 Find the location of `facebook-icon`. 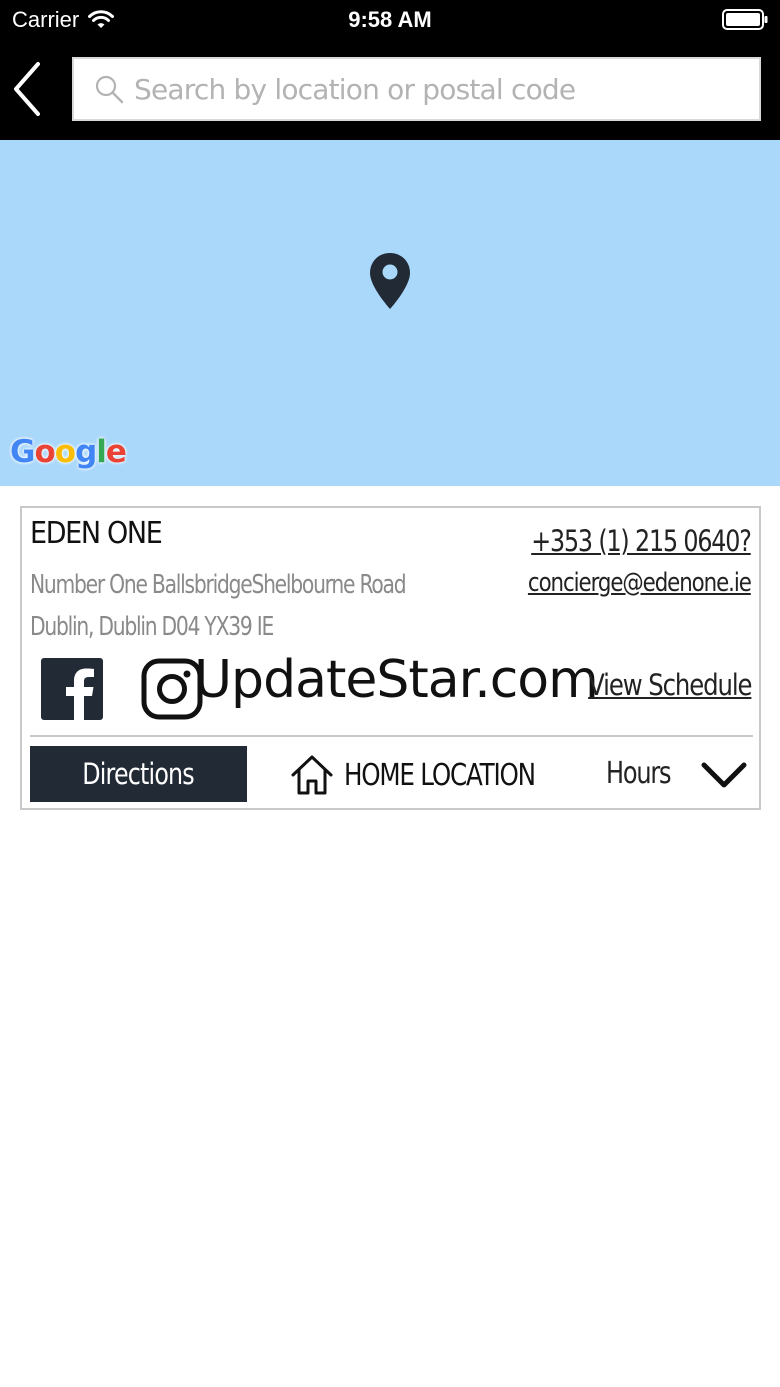

facebook-icon is located at coordinates (72, 689).